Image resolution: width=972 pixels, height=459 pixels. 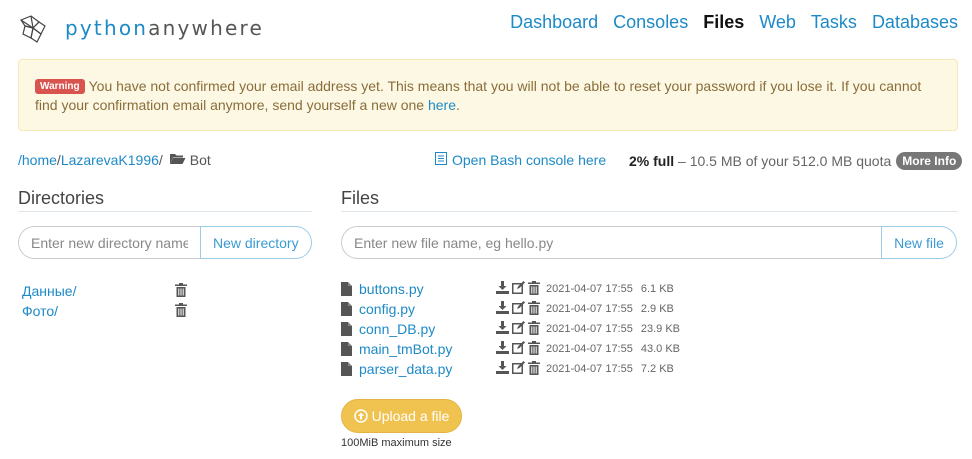 I want to click on python-anywhere-logo-icon, so click(x=33, y=29).